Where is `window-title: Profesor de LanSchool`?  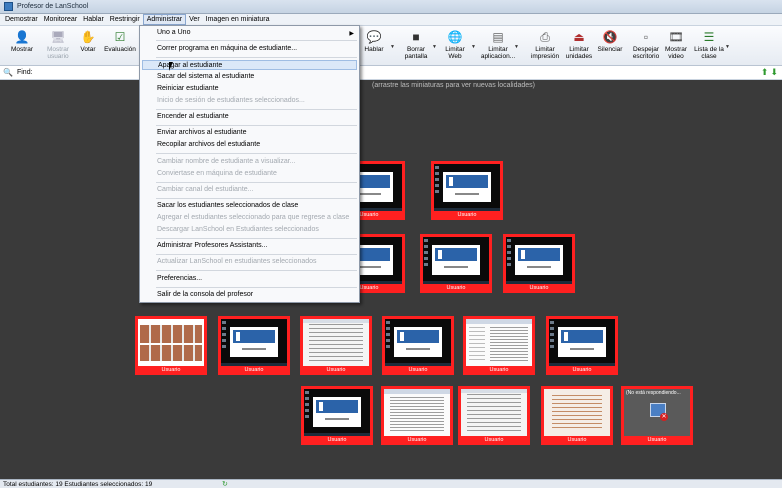 window-title: Profesor de LanSchool is located at coordinates (53, 6).